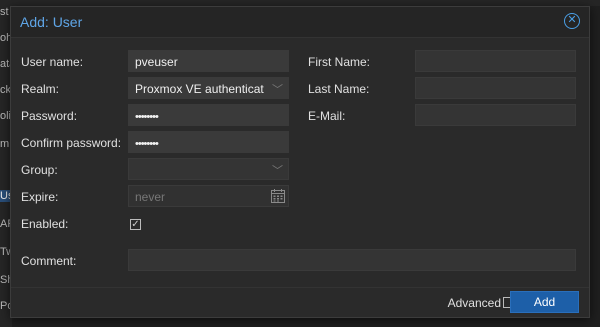 The width and height of the screenshot is (600, 327). Describe the element at coordinates (572, 21) in the screenshot. I see `close-icon: ✕` at that location.